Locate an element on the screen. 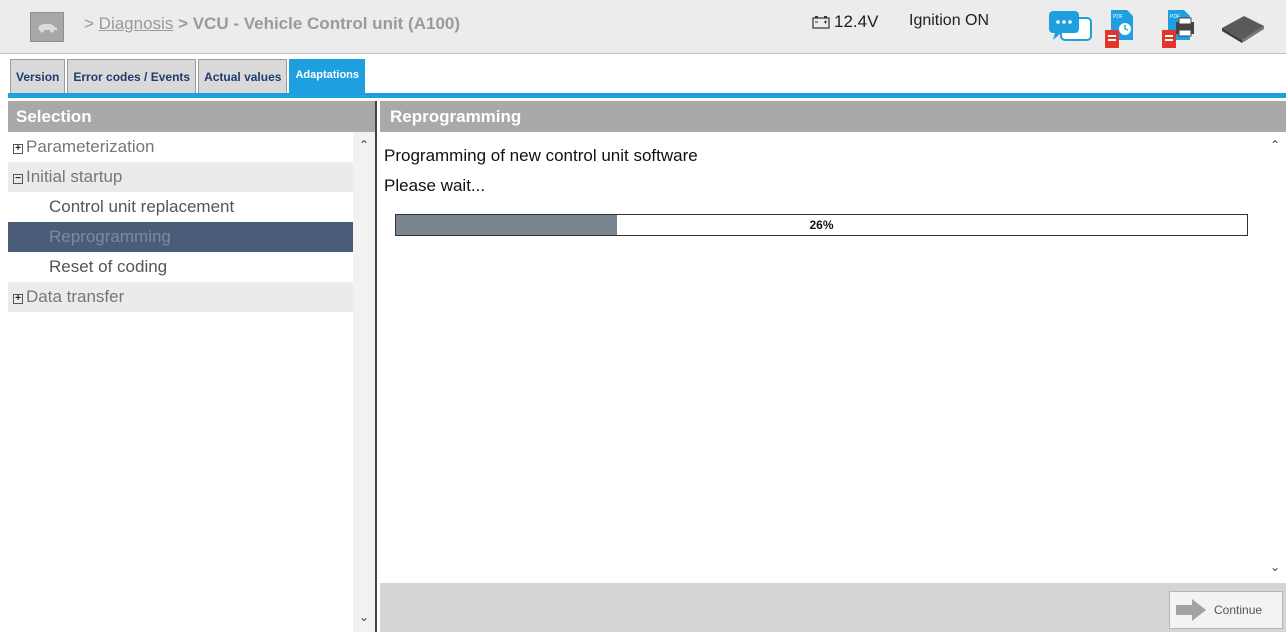 Image resolution: width=1286 pixels, height=632 pixels. tree-item-reset-of-coding: Reset of coding is located at coordinates (180, 267).